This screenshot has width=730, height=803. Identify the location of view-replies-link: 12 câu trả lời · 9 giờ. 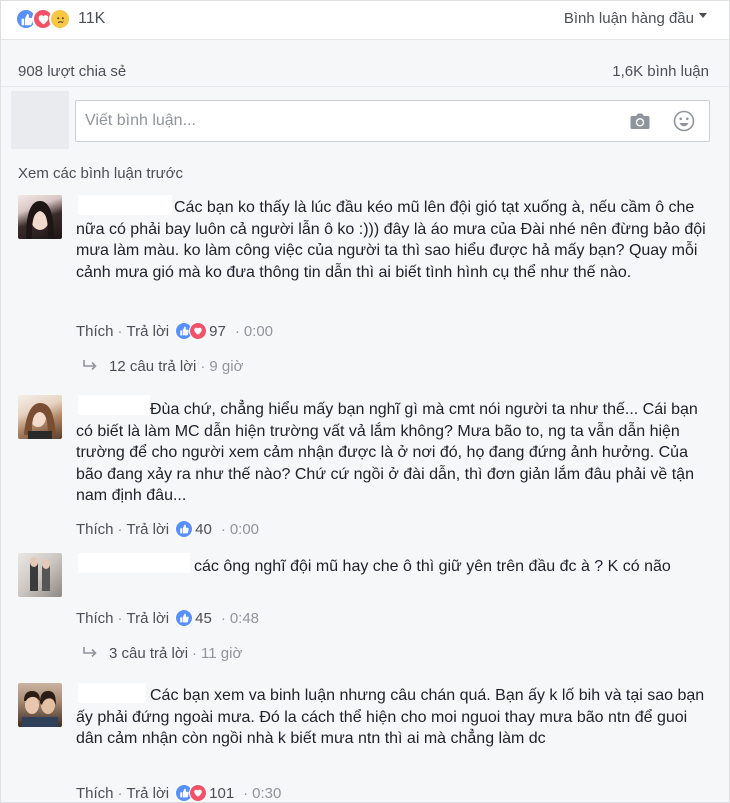
(162, 366).